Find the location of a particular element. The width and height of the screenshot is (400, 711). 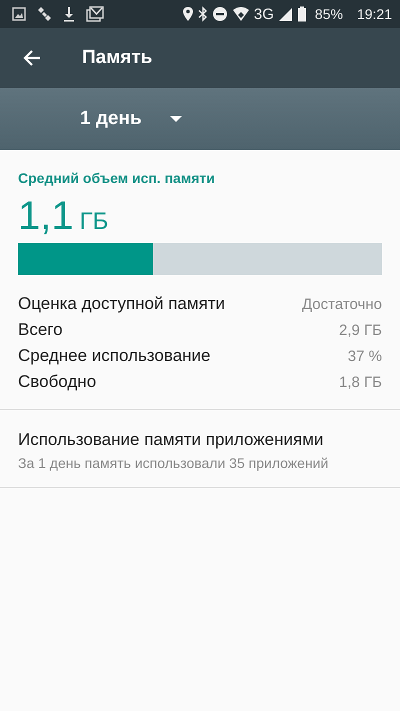

stat-value: 1,8 ГБ is located at coordinates (360, 382).